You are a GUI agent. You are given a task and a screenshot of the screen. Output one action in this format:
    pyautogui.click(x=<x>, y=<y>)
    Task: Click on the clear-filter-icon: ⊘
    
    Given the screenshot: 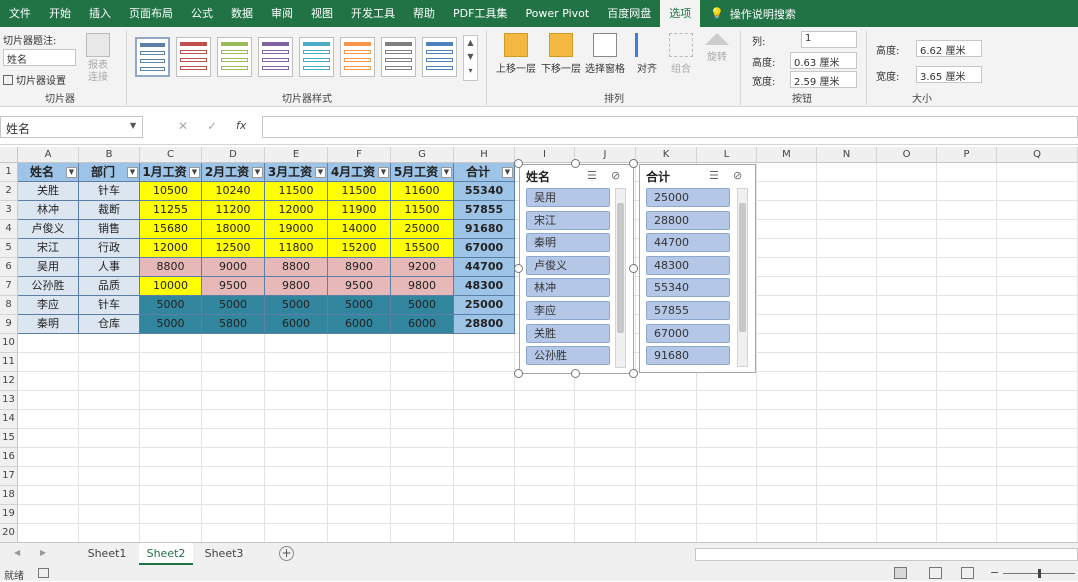 What is the action you would take?
    pyautogui.click(x=737, y=175)
    